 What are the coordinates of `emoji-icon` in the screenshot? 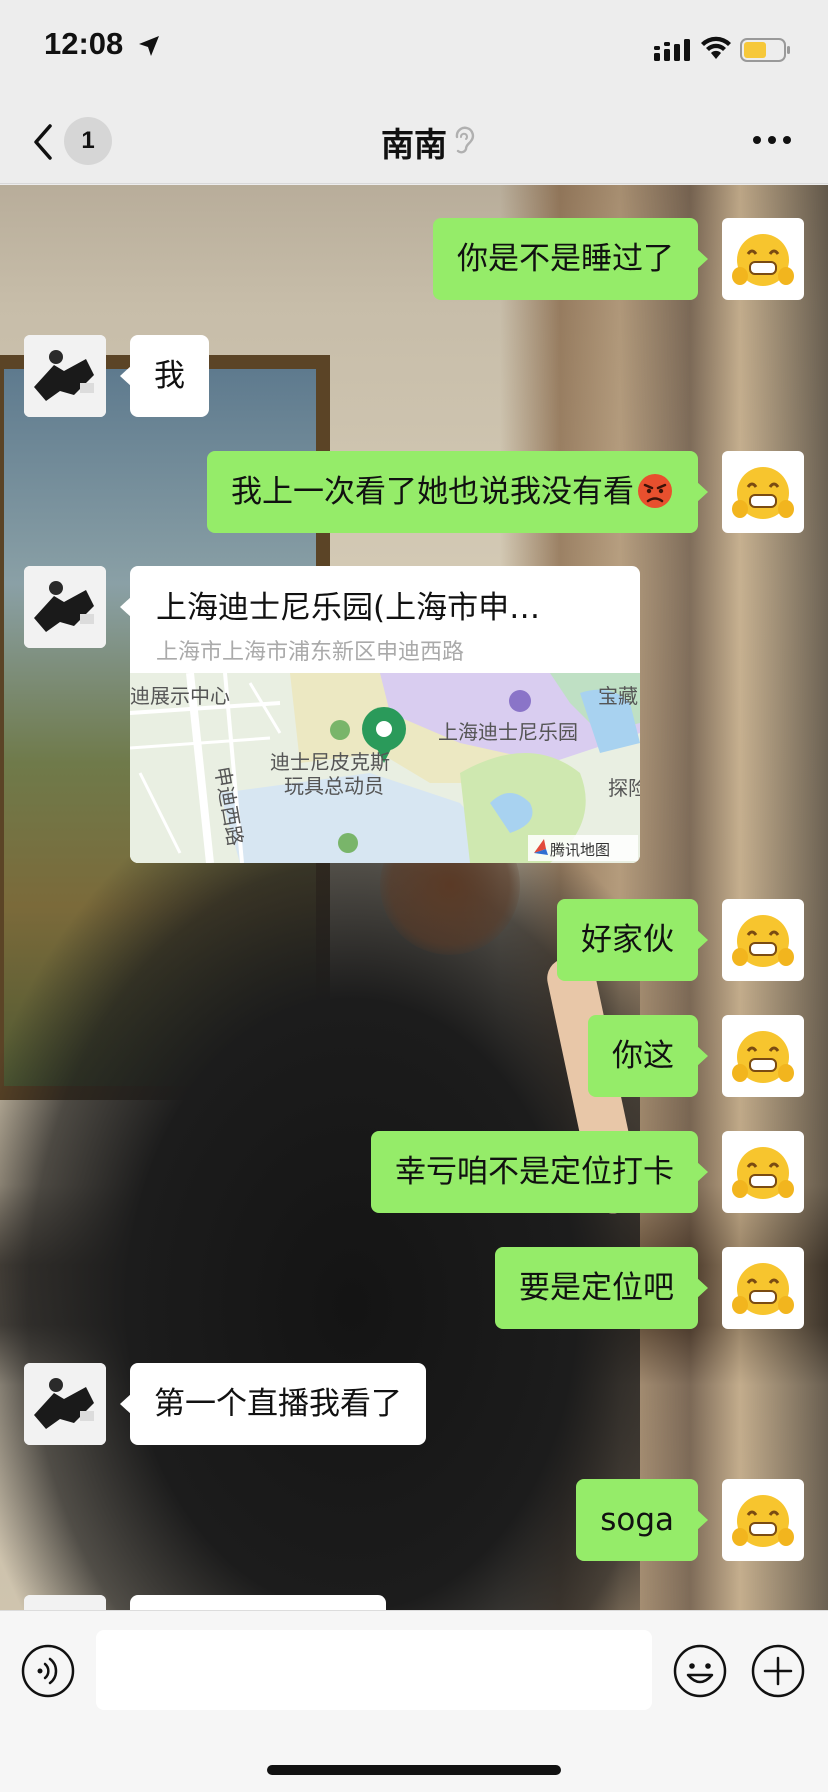 It's located at (700, 1671).